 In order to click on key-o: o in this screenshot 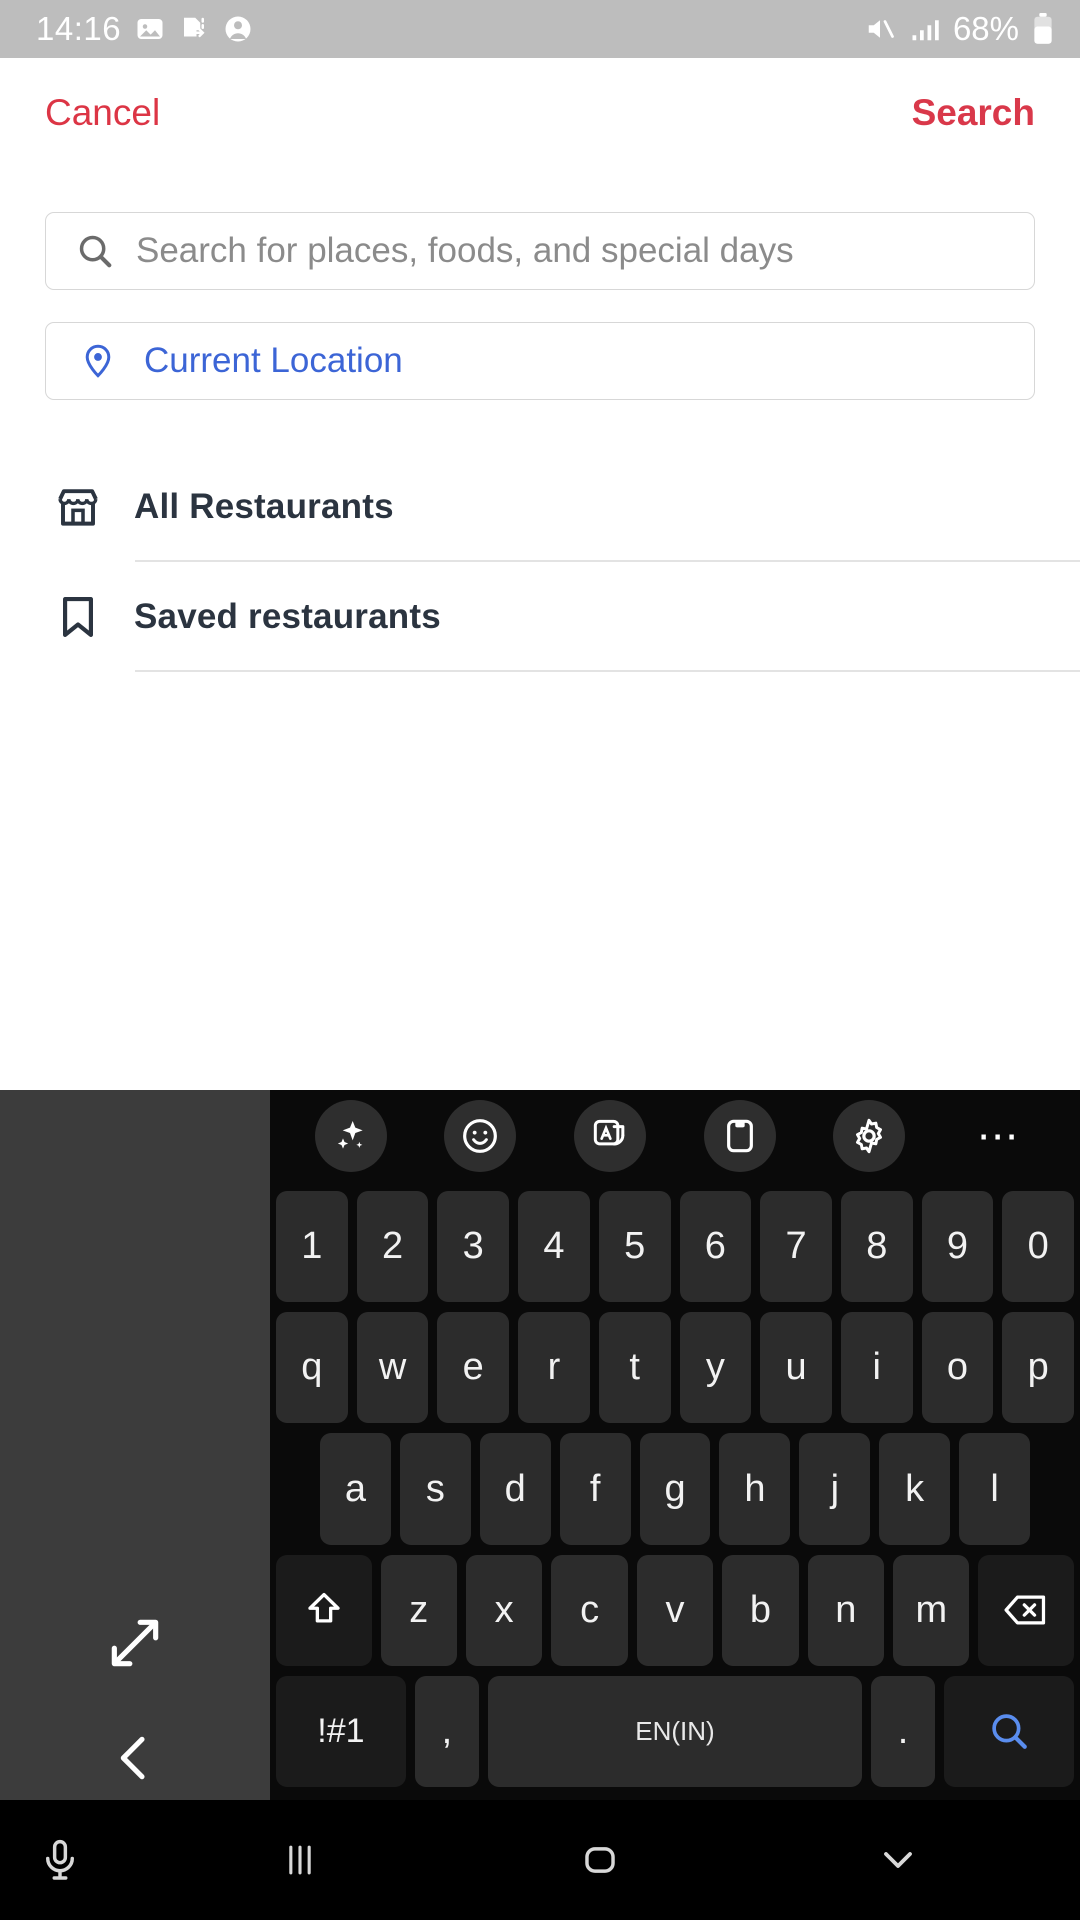, I will do `click(957, 1368)`.